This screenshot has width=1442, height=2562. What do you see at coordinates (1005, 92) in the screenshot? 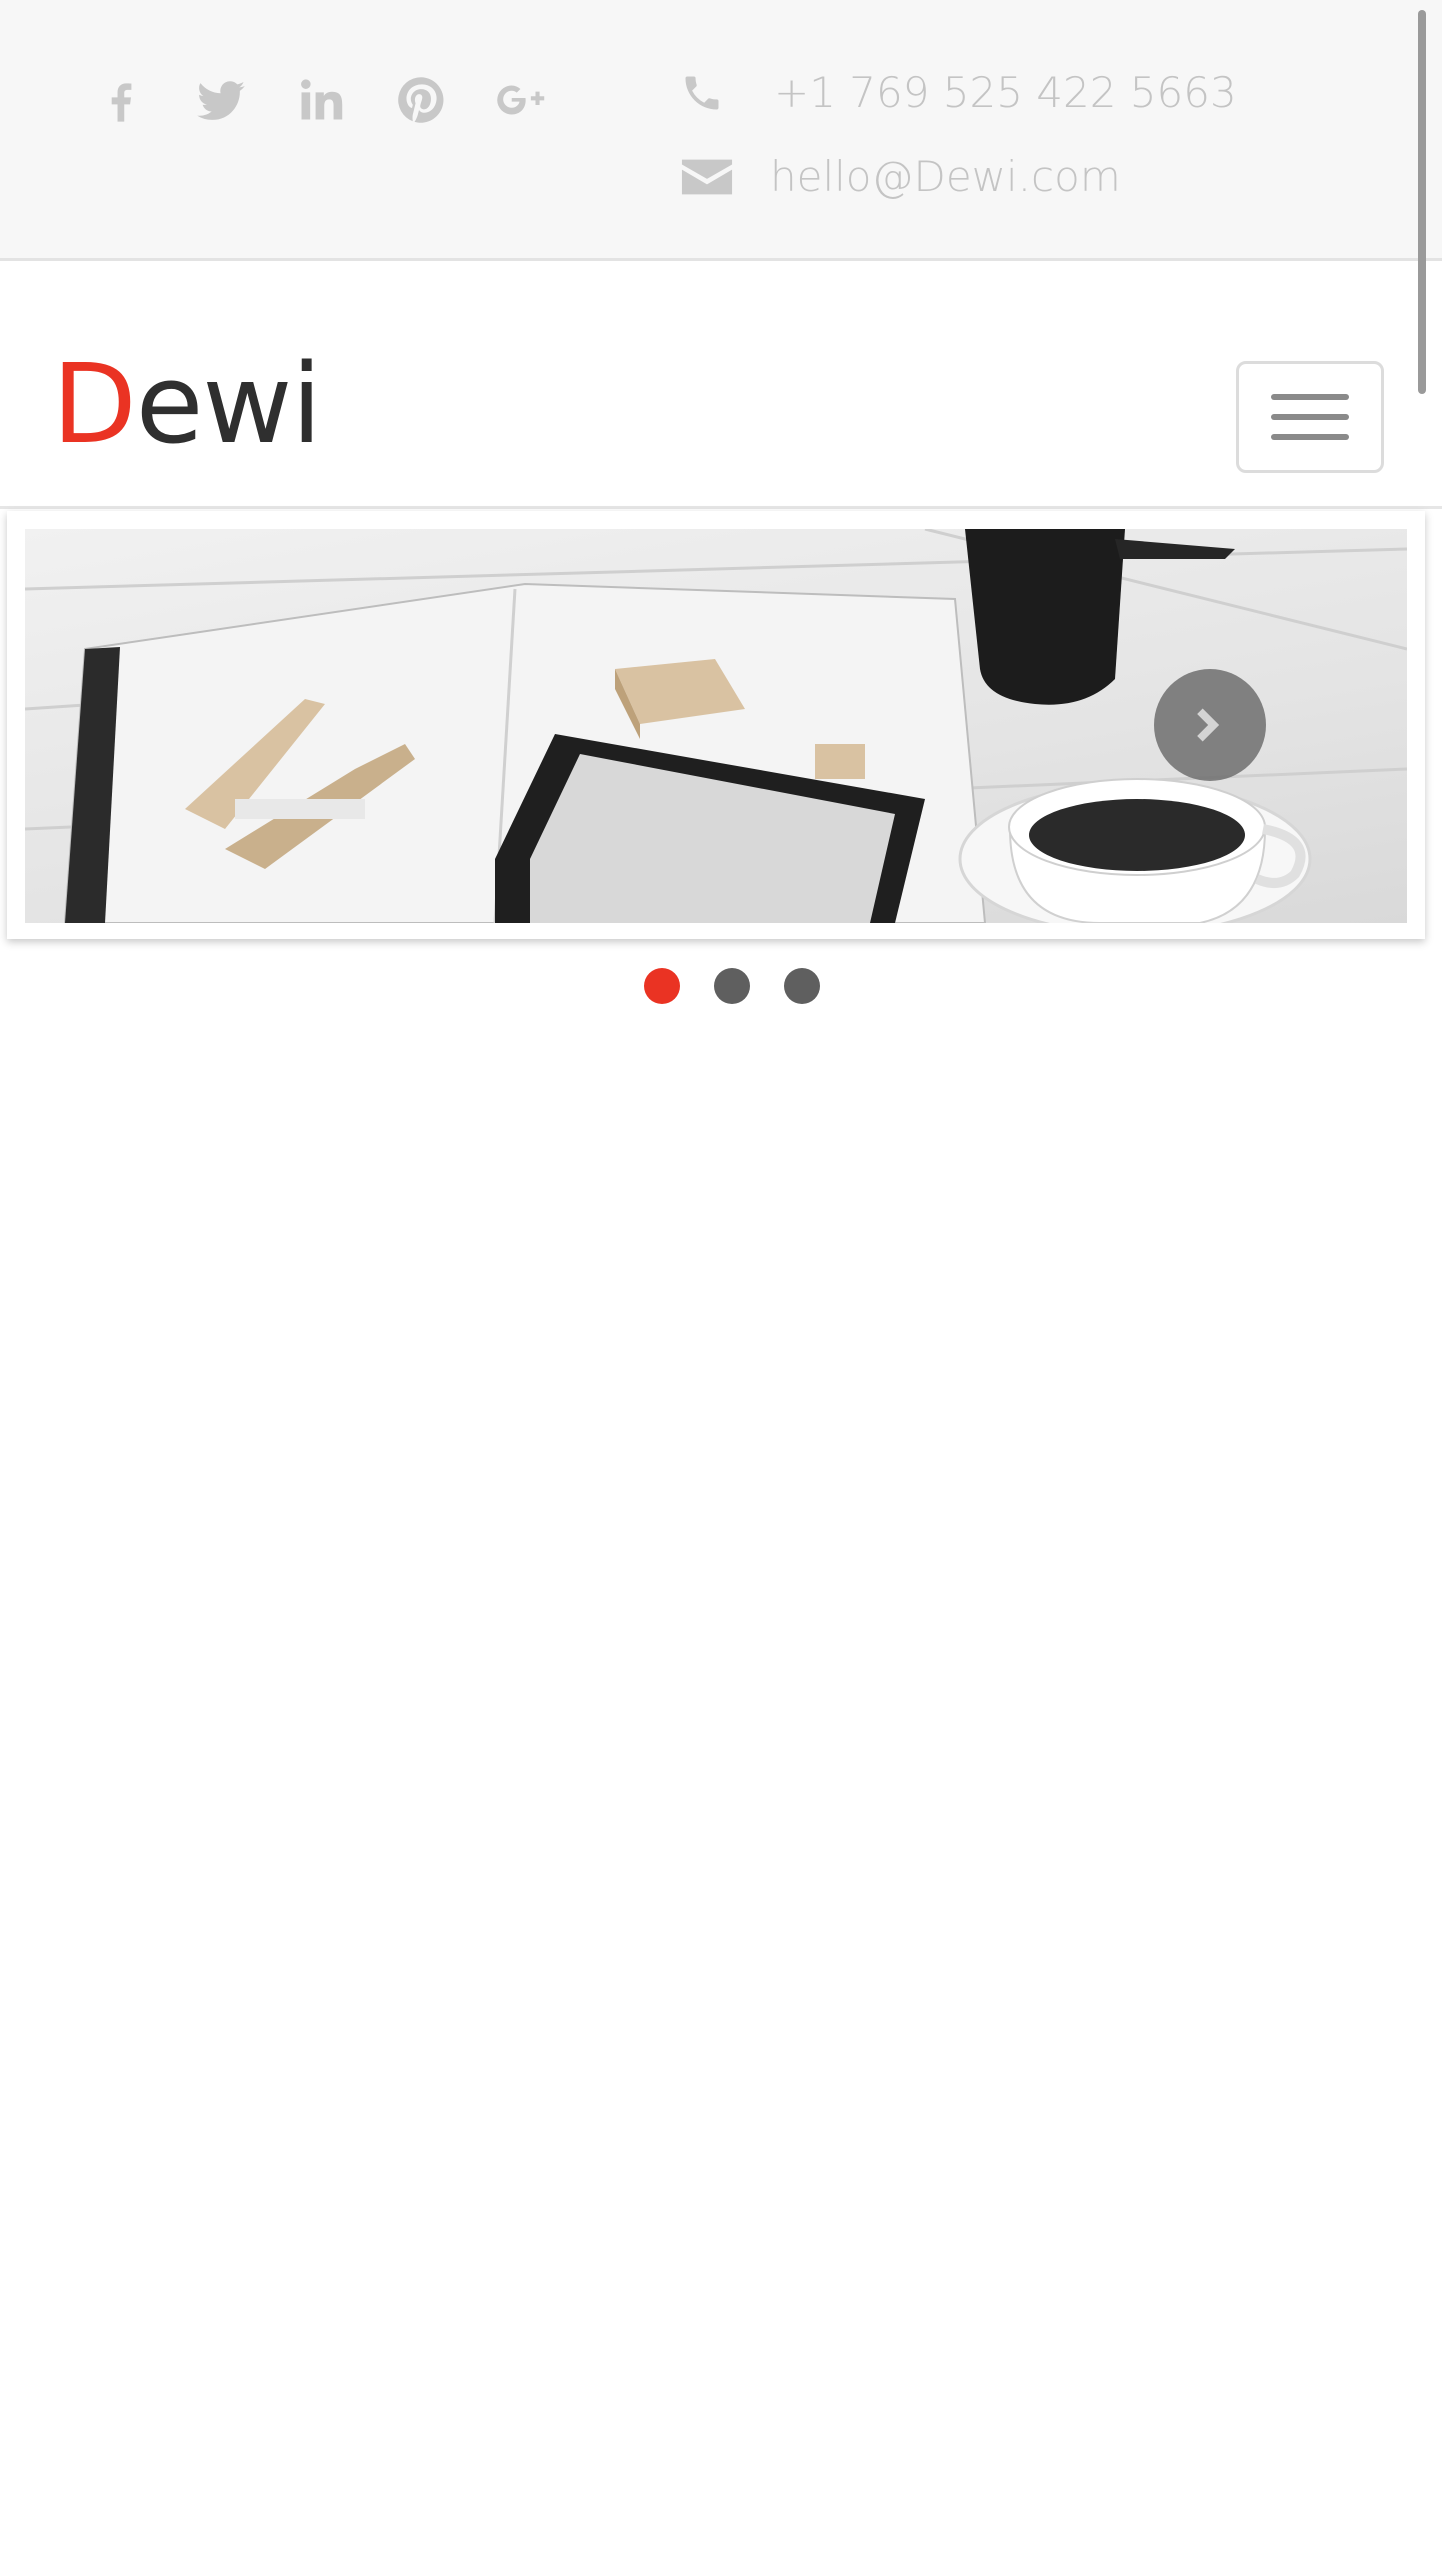
I see `phone-number: +1 769 525 422 5663` at bounding box center [1005, 92].